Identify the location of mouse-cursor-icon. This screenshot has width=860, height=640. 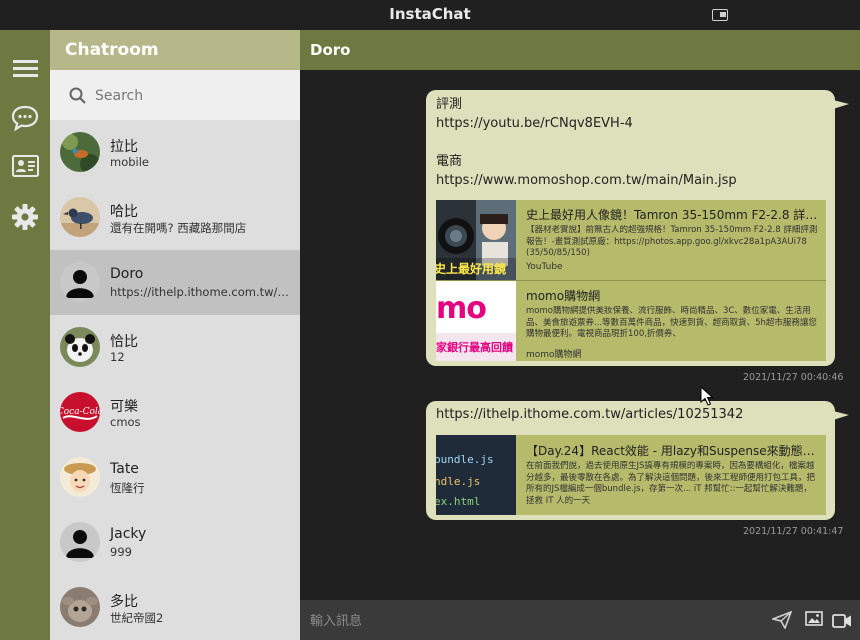
(707, 396).